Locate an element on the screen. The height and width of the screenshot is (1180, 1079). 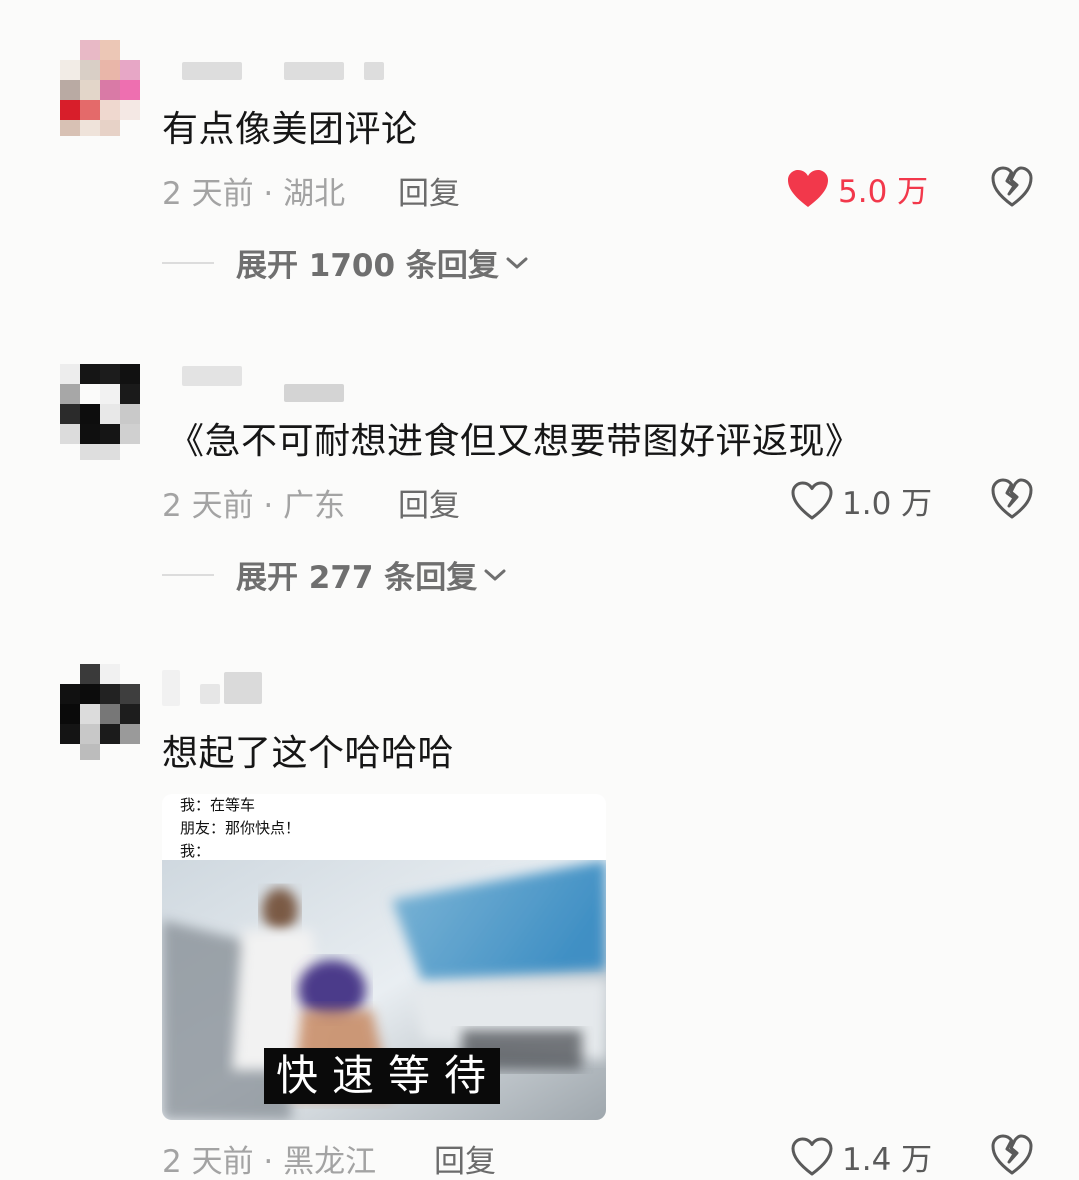
like-count: 1.0 万 is located at coordinates (887, 504).